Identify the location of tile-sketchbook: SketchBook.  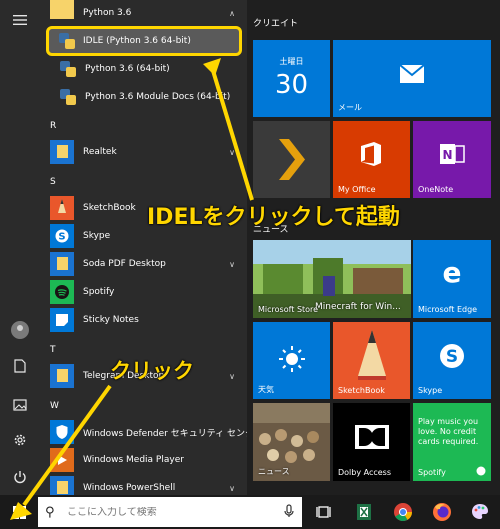
(371, 360).